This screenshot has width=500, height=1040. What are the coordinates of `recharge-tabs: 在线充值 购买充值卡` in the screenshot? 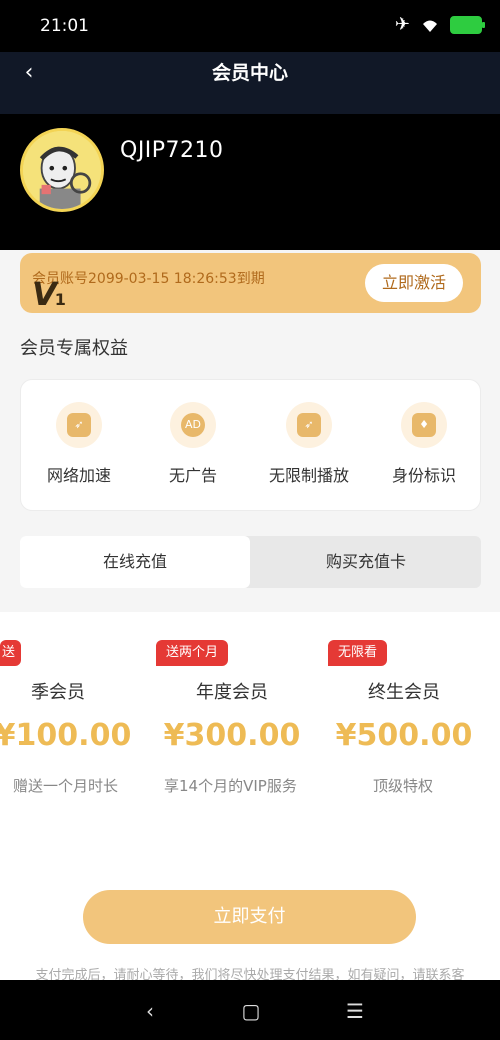 It's located at (250, 562).